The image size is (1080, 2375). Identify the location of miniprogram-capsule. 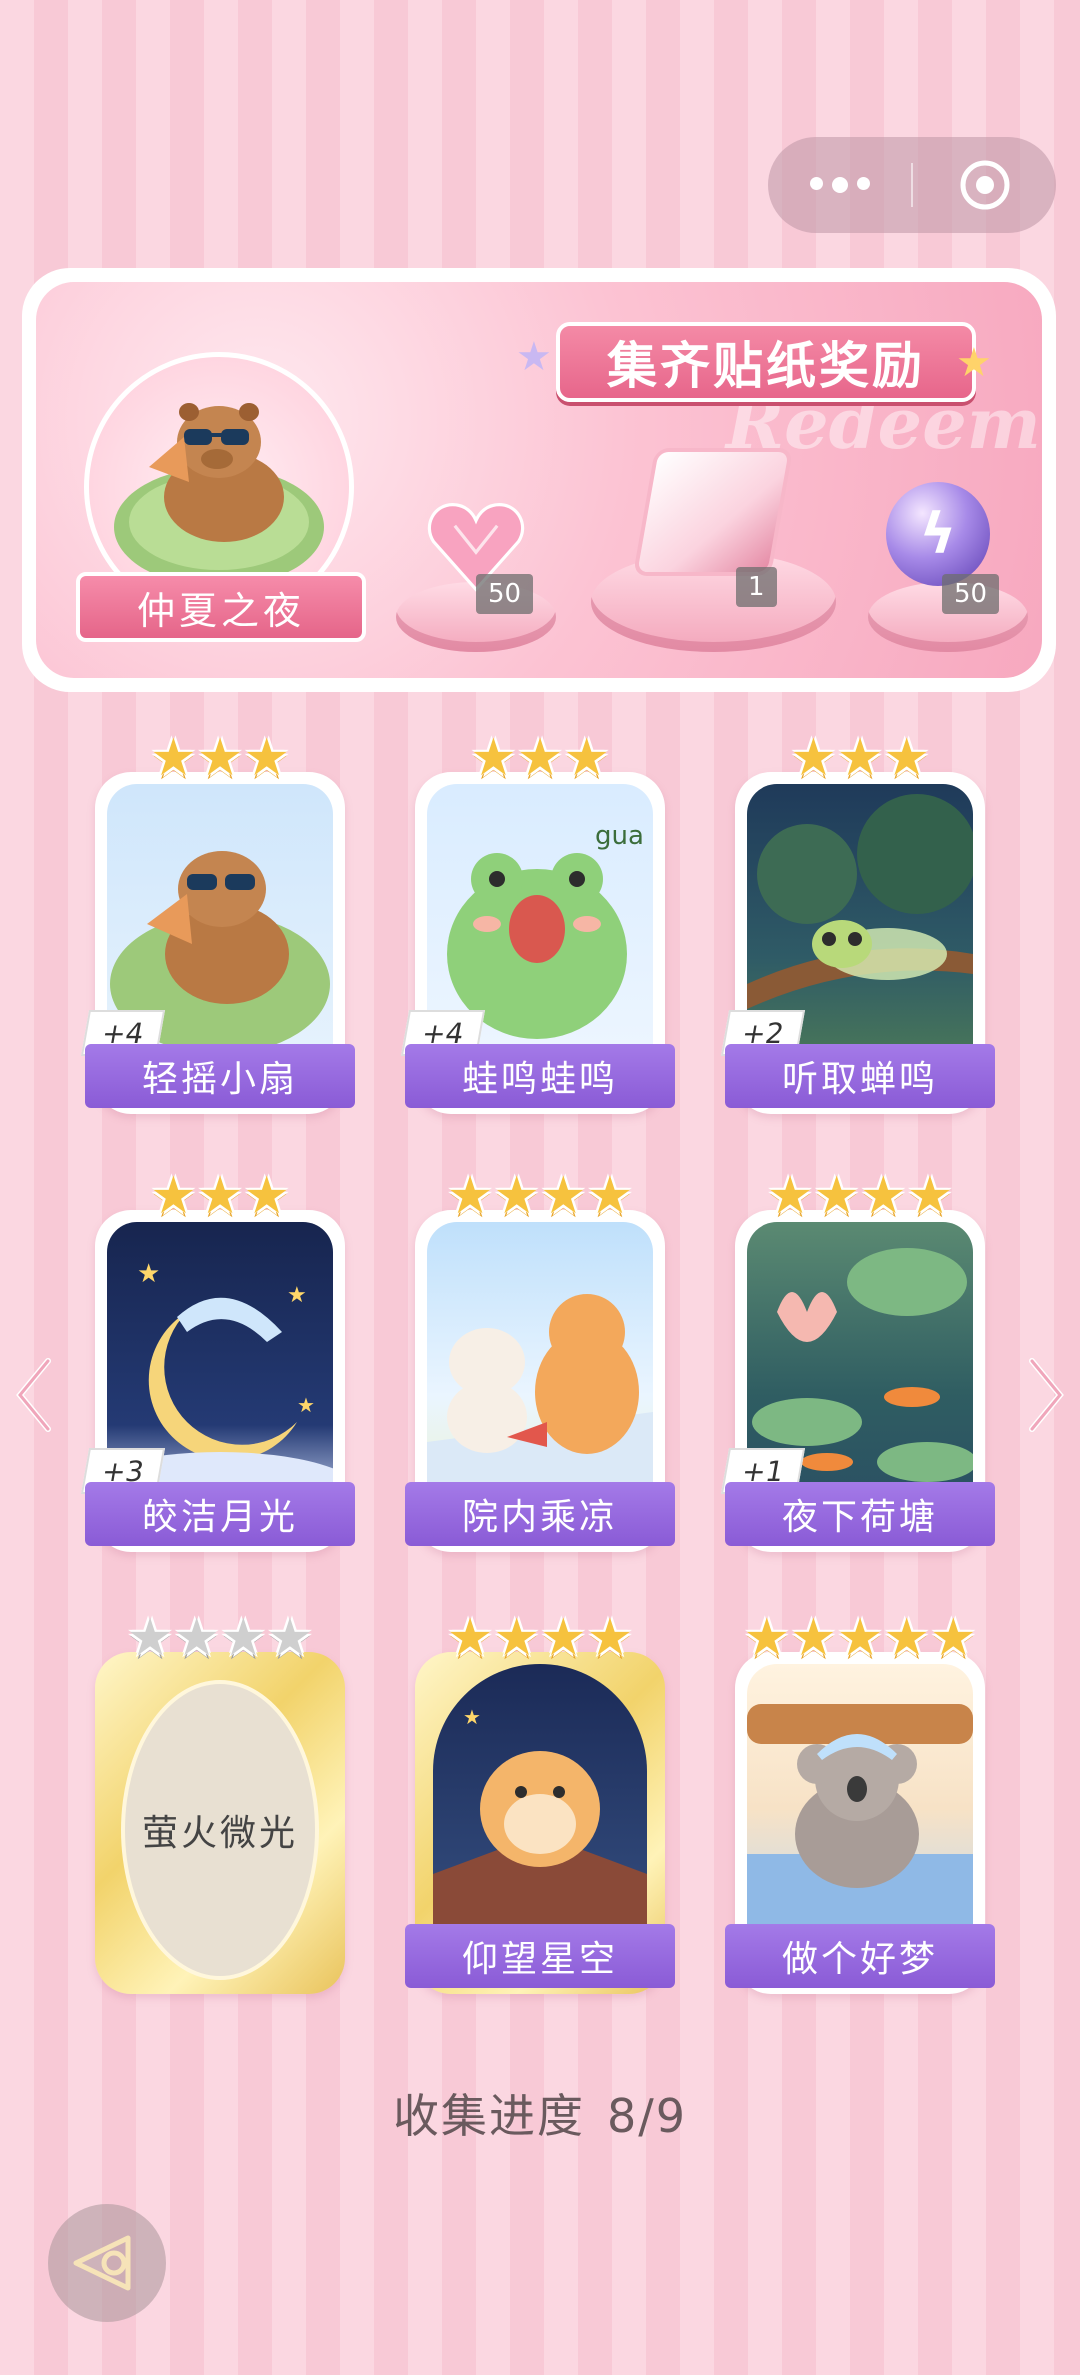
(912, 185).